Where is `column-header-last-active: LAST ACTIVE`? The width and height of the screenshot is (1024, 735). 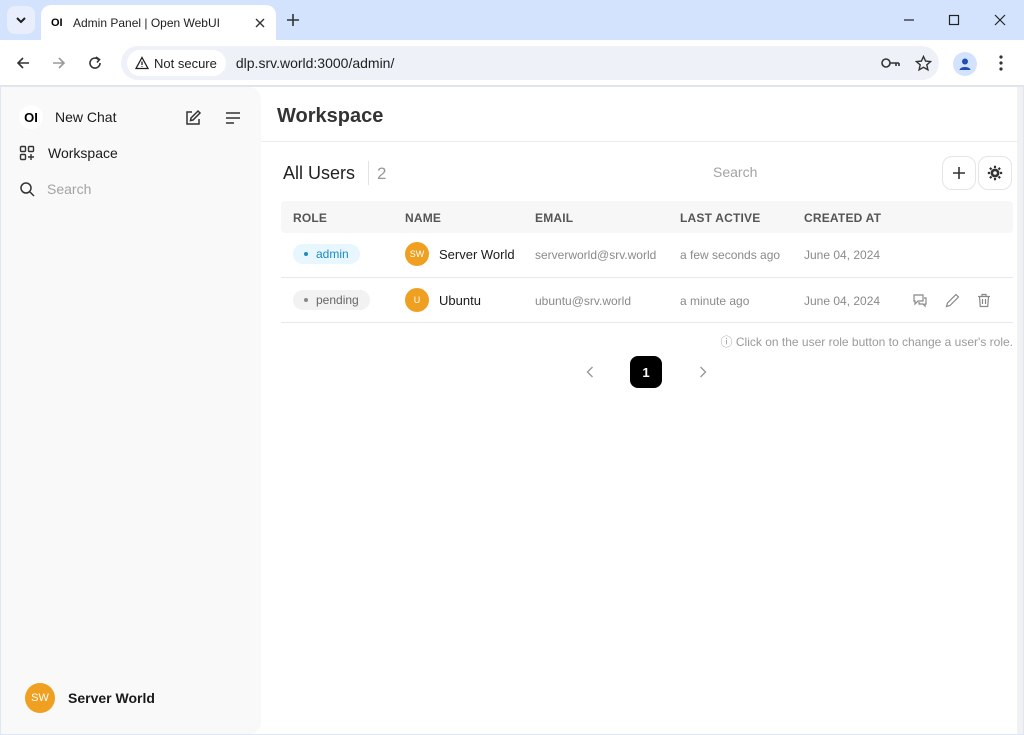 column-header-last-active: LAST ACTIVE is located at coordinates (720, 218).